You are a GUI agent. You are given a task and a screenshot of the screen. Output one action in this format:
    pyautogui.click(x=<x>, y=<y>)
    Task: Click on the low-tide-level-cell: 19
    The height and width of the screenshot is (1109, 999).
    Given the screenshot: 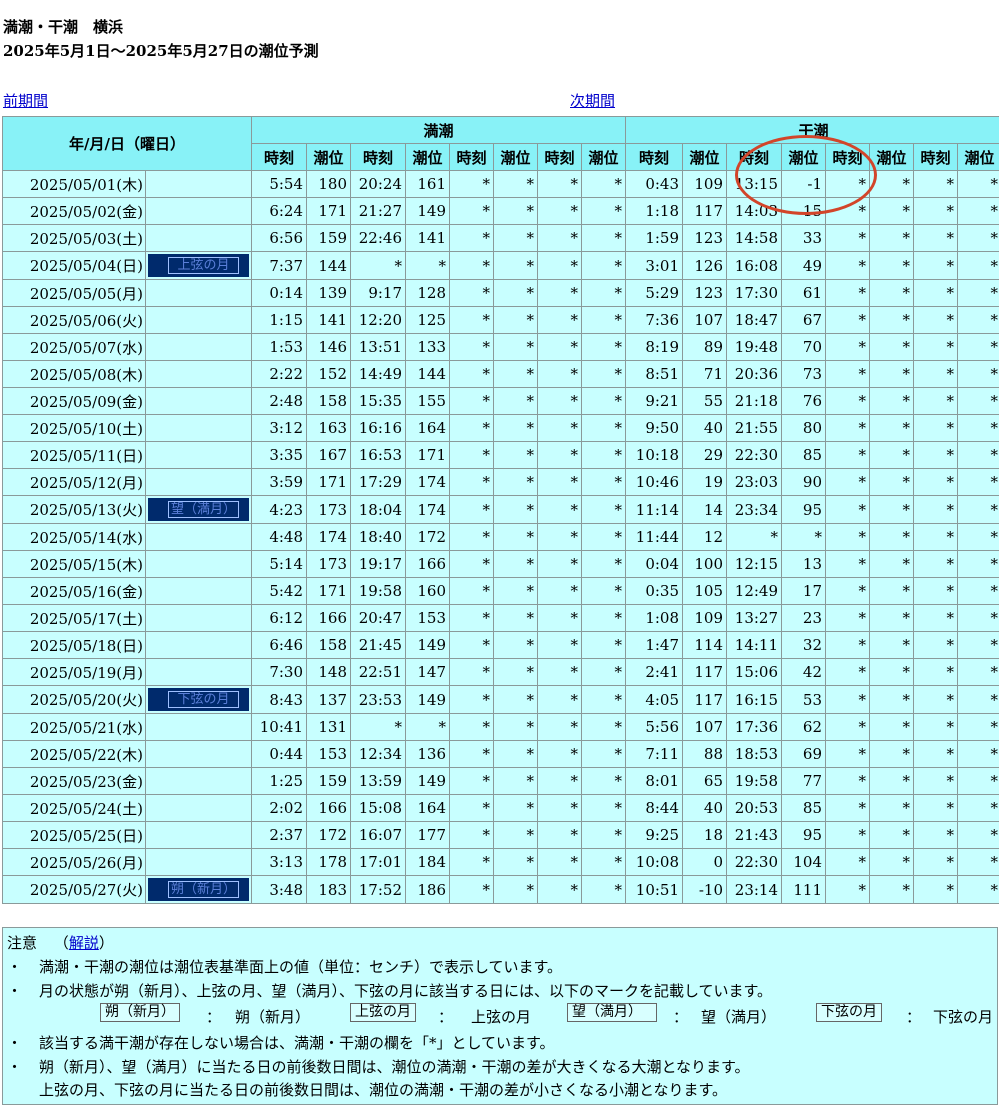 What is the action you would take?
    pyautogui.click(x=705, y=482)
    